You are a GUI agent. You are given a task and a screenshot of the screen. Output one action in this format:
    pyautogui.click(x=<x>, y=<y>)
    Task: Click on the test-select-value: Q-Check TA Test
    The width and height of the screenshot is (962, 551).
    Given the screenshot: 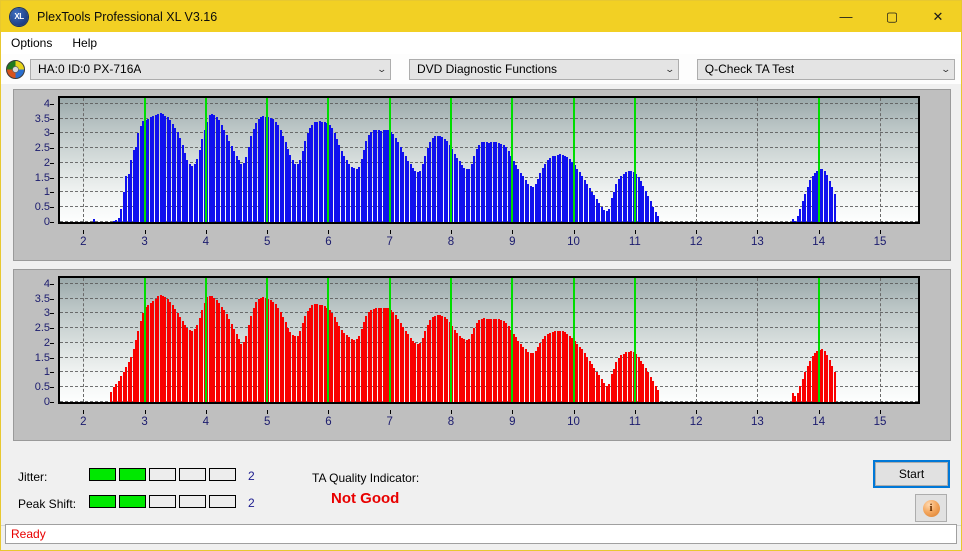 What is the action you would take?
    pyautogui.click(x=749, y=69)
    